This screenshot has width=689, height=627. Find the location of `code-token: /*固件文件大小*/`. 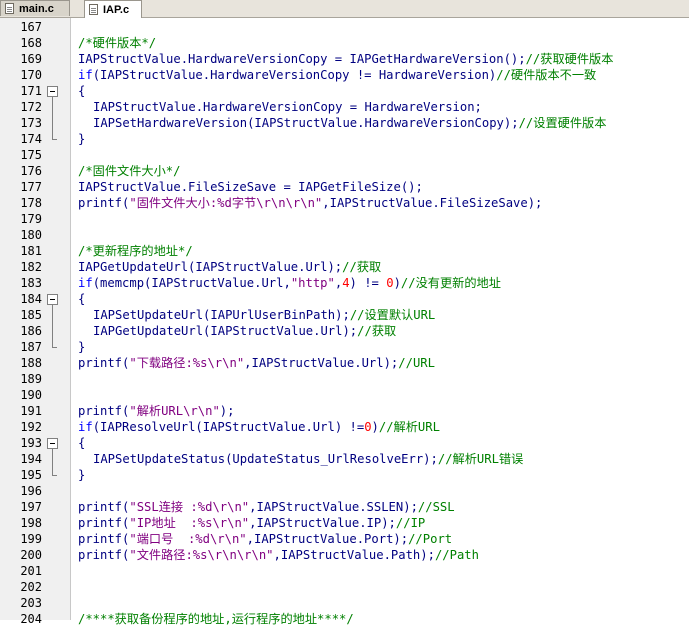

code-token: /*固件文件大小*/ is located at coordinates (129, 171).